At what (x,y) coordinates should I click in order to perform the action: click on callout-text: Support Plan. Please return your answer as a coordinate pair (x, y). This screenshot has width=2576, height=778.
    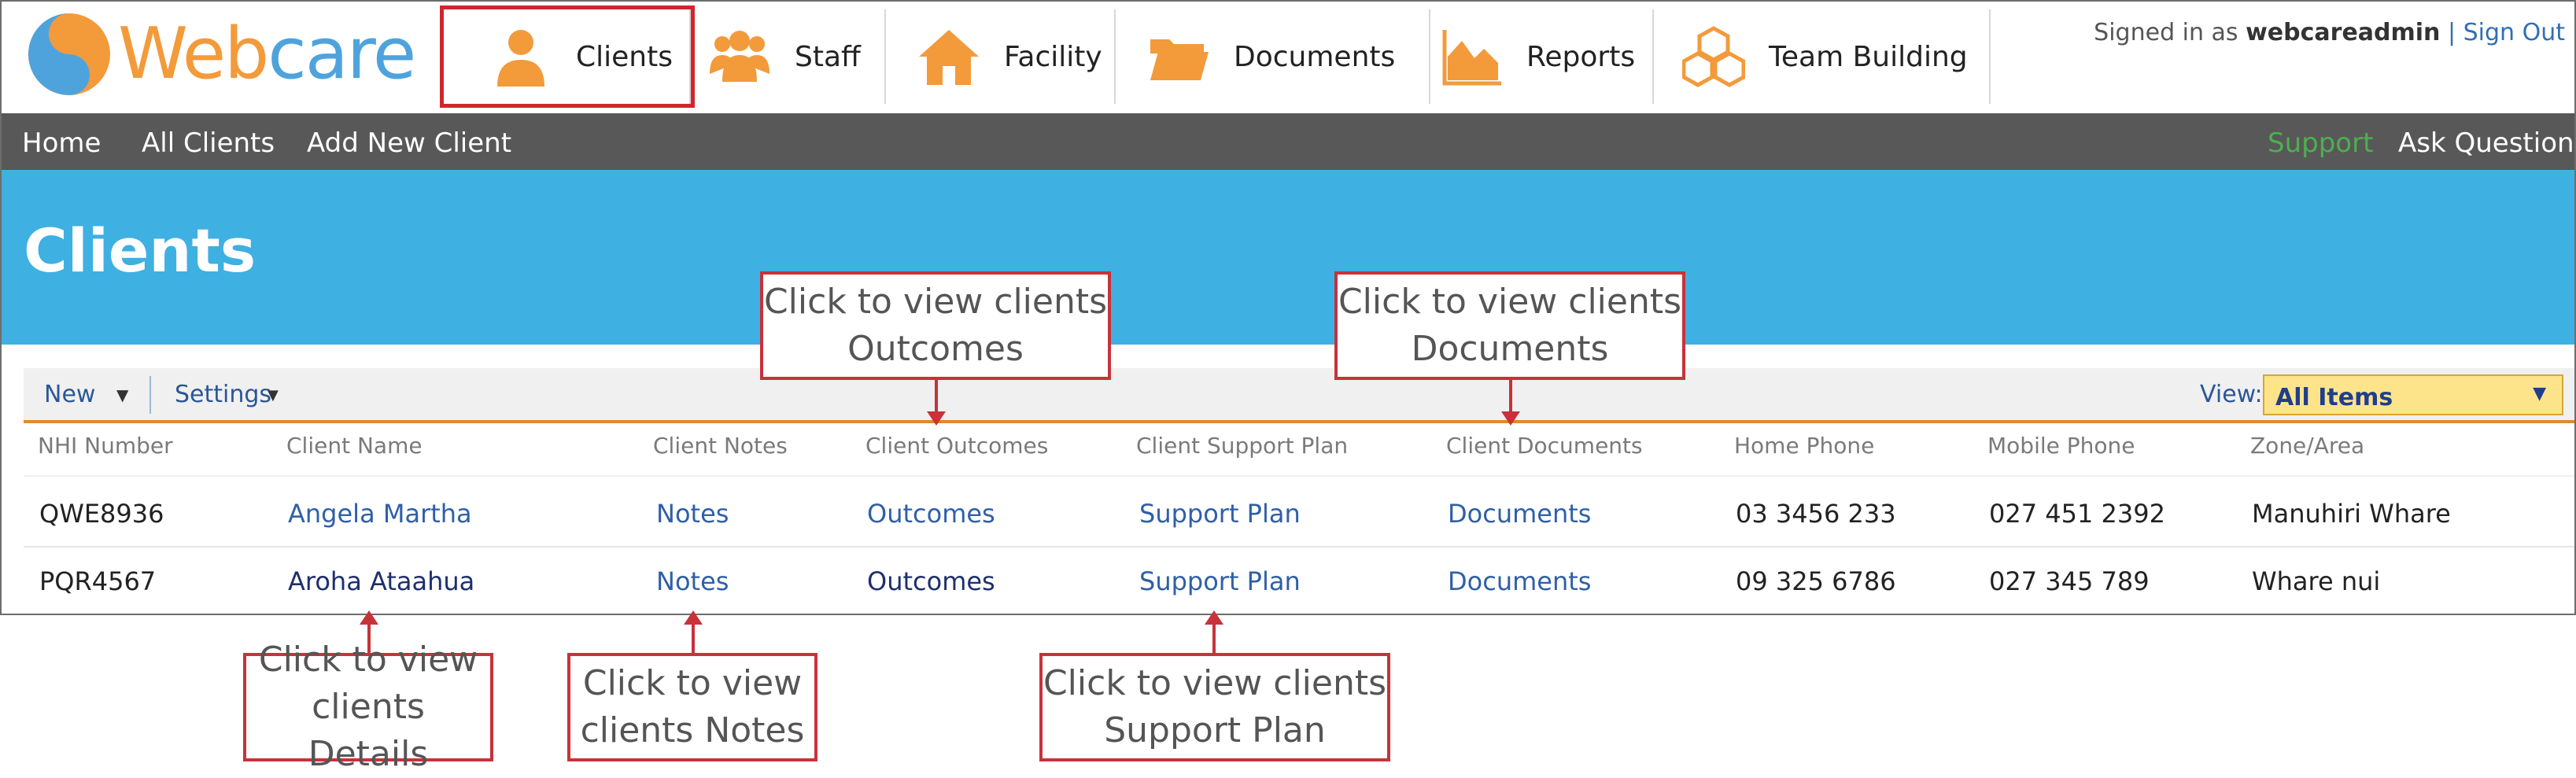
    Looking at the image, I should click on (1215, 730).